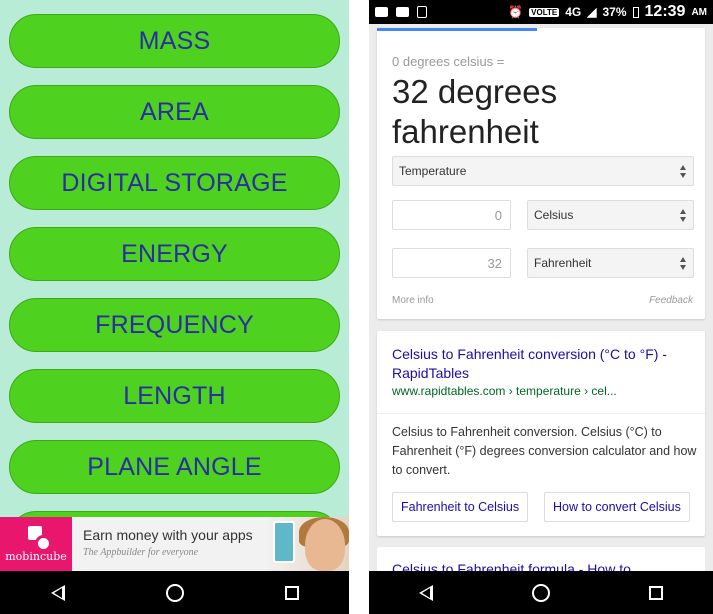  Describe the element at coordinates (573, 12) in the screenshot. I see `network-indicator: 4G` at that location.